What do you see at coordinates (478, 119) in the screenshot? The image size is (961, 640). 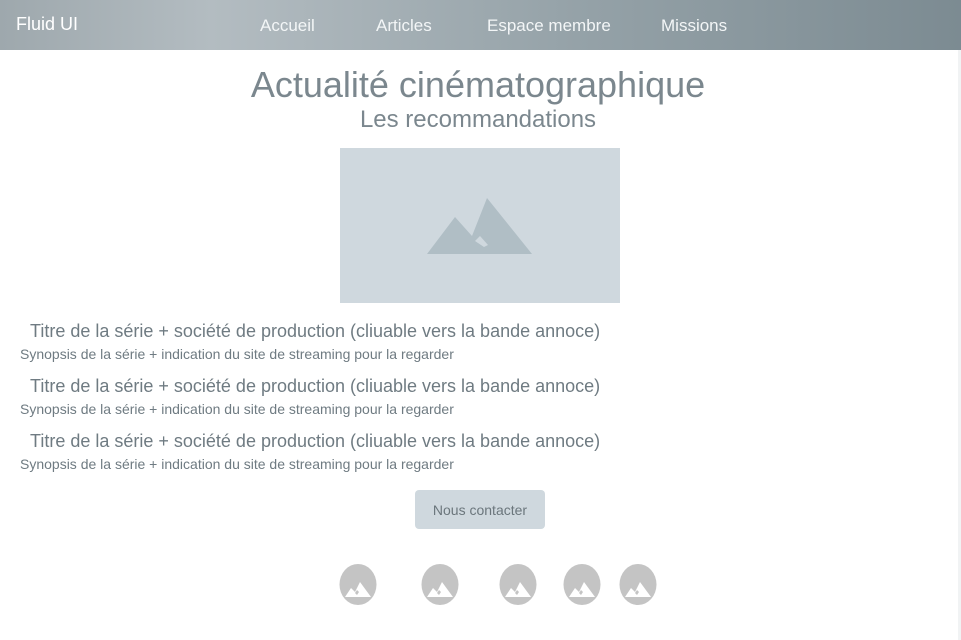 I see `page-subtitle: Les recommandations` at bounding box center [478, 119].